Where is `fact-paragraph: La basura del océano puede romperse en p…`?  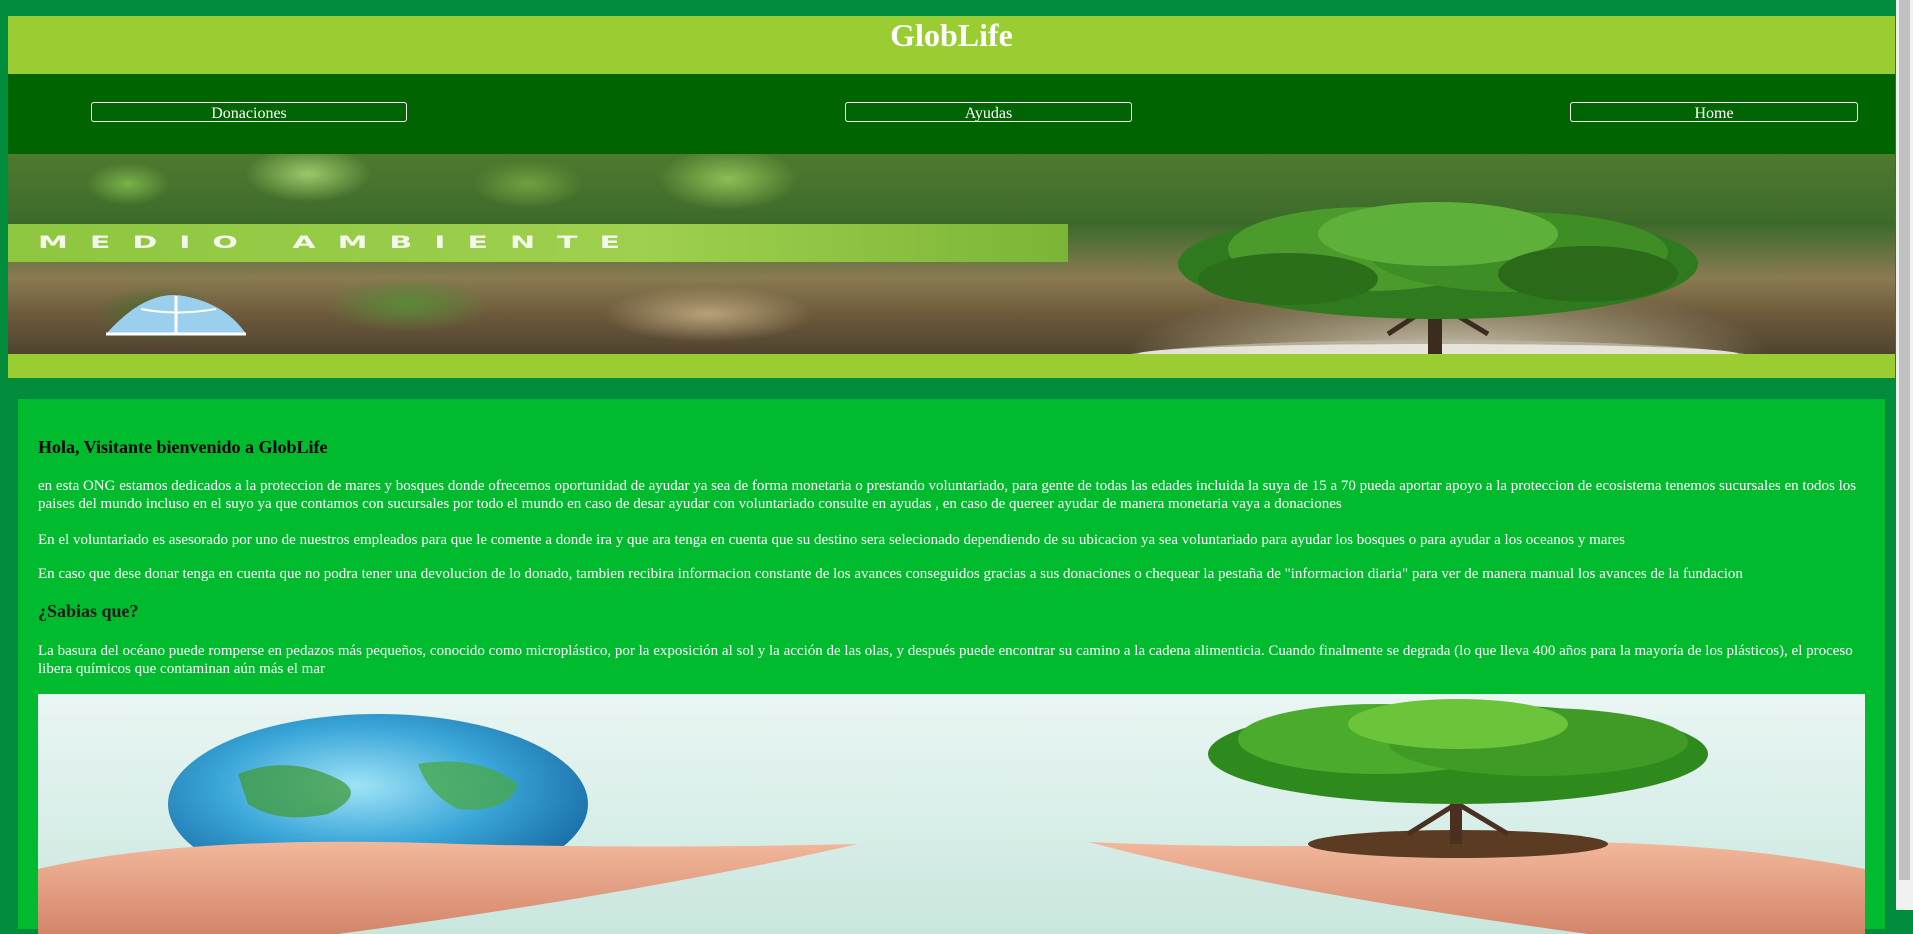
fact-paragraph: La basura del océano puede romperse en p… is located at coordinates (945, 660).